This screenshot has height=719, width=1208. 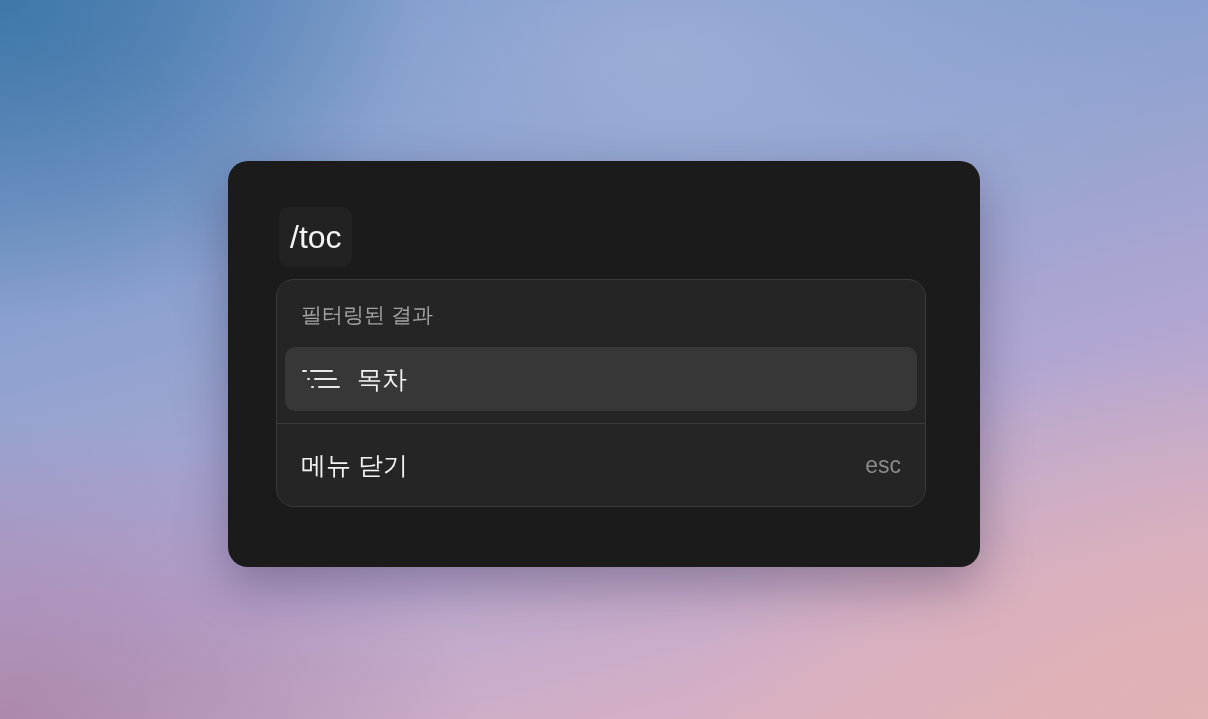 What do you see at coordinates (315, 237) in the screenshot?
I see `slash-command: /toc` at bounding box center [315, 237].